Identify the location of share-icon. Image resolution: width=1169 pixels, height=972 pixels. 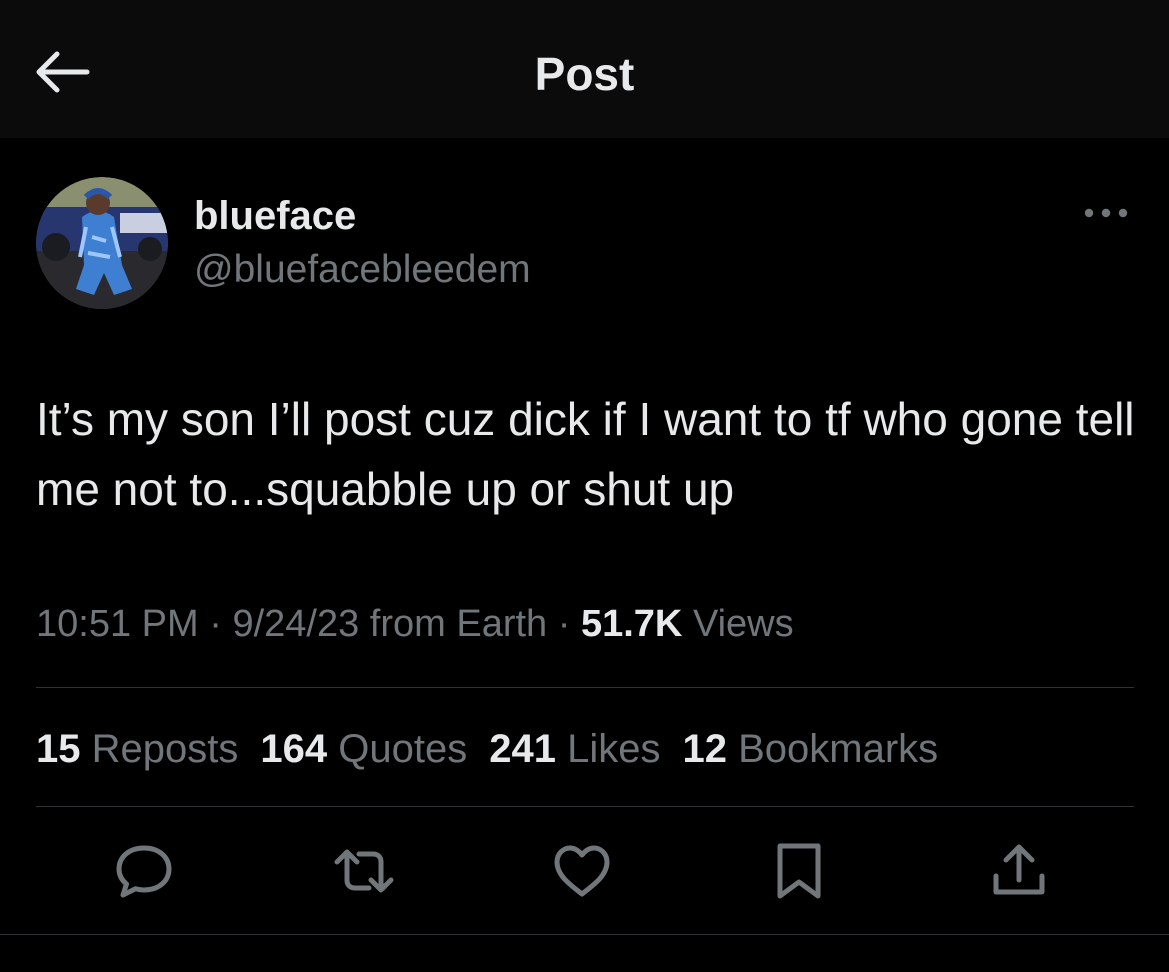
(1019, 873).